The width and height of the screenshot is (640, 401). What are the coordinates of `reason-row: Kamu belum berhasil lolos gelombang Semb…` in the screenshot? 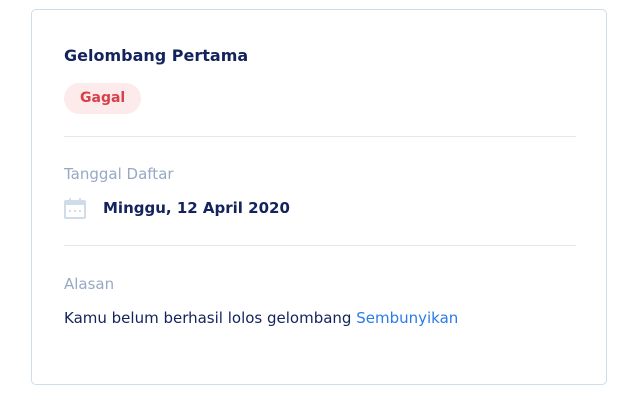 It's located at (261, 318).